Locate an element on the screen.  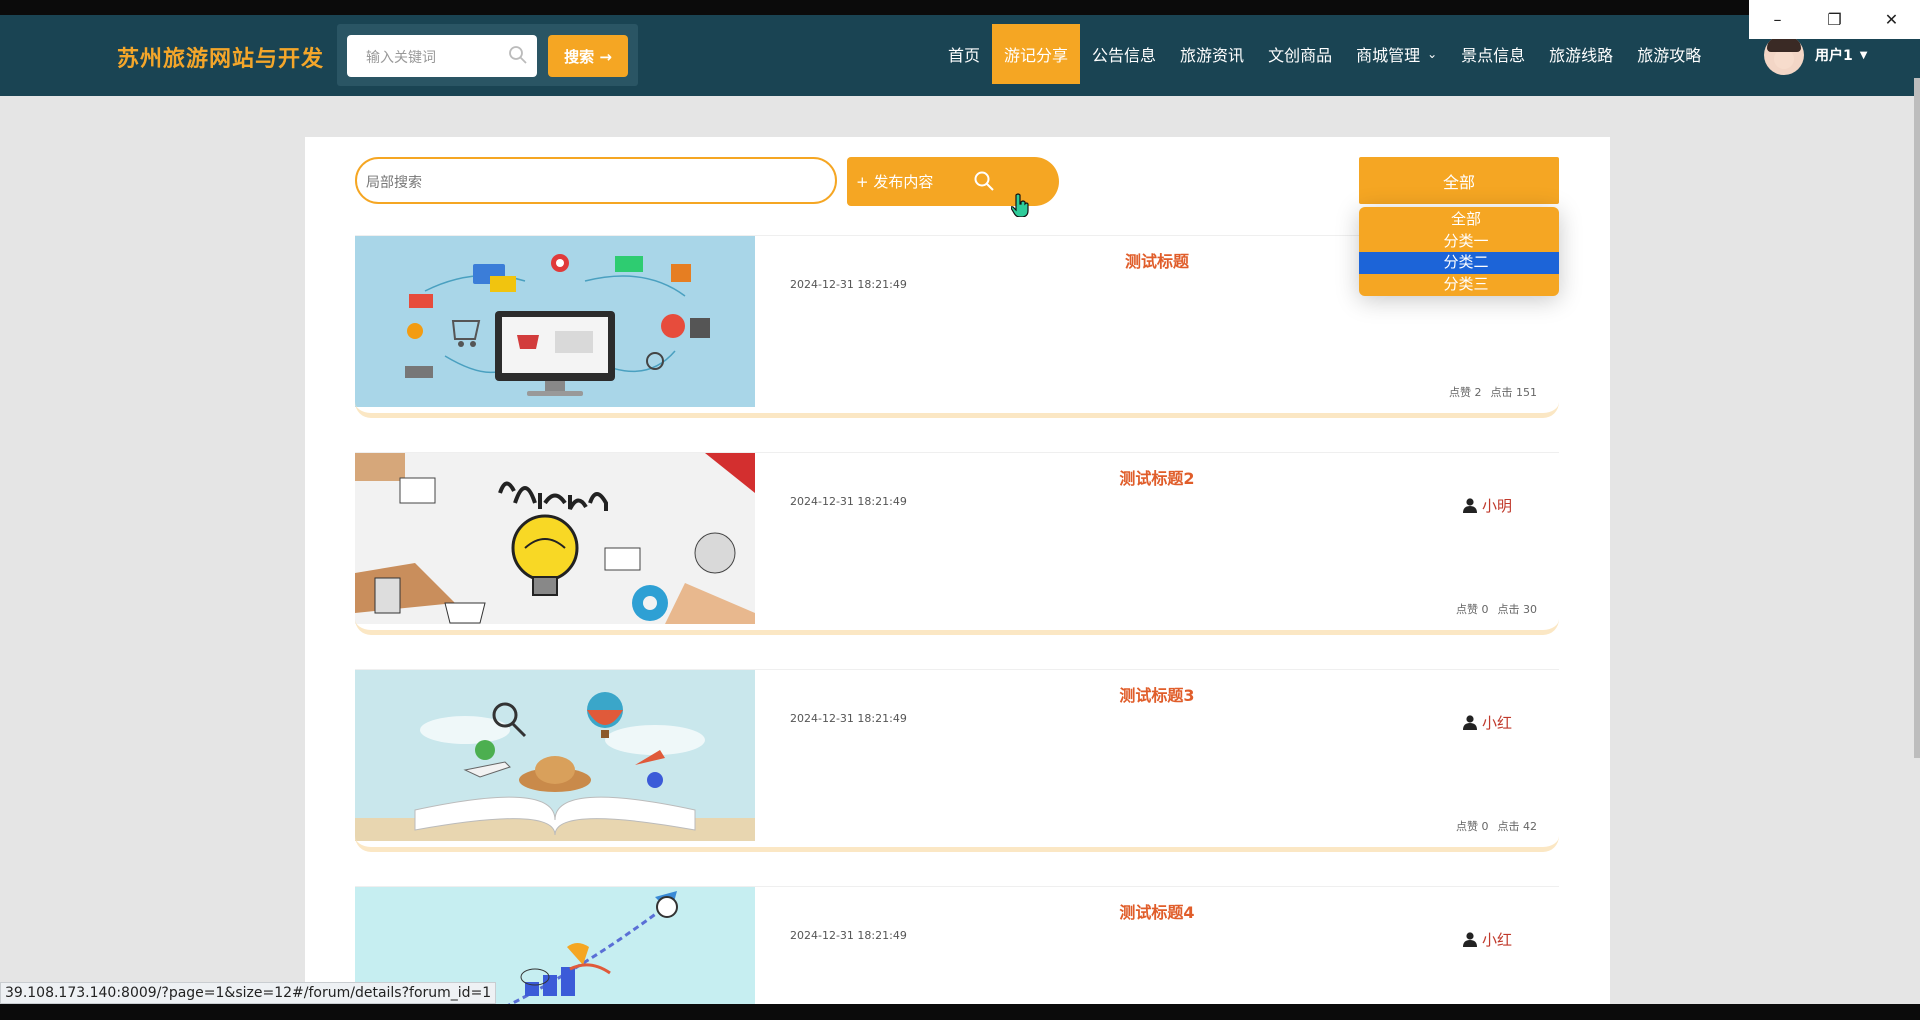
keyword-placeholder: 输入关键词 is located at coordinates (401, 58).